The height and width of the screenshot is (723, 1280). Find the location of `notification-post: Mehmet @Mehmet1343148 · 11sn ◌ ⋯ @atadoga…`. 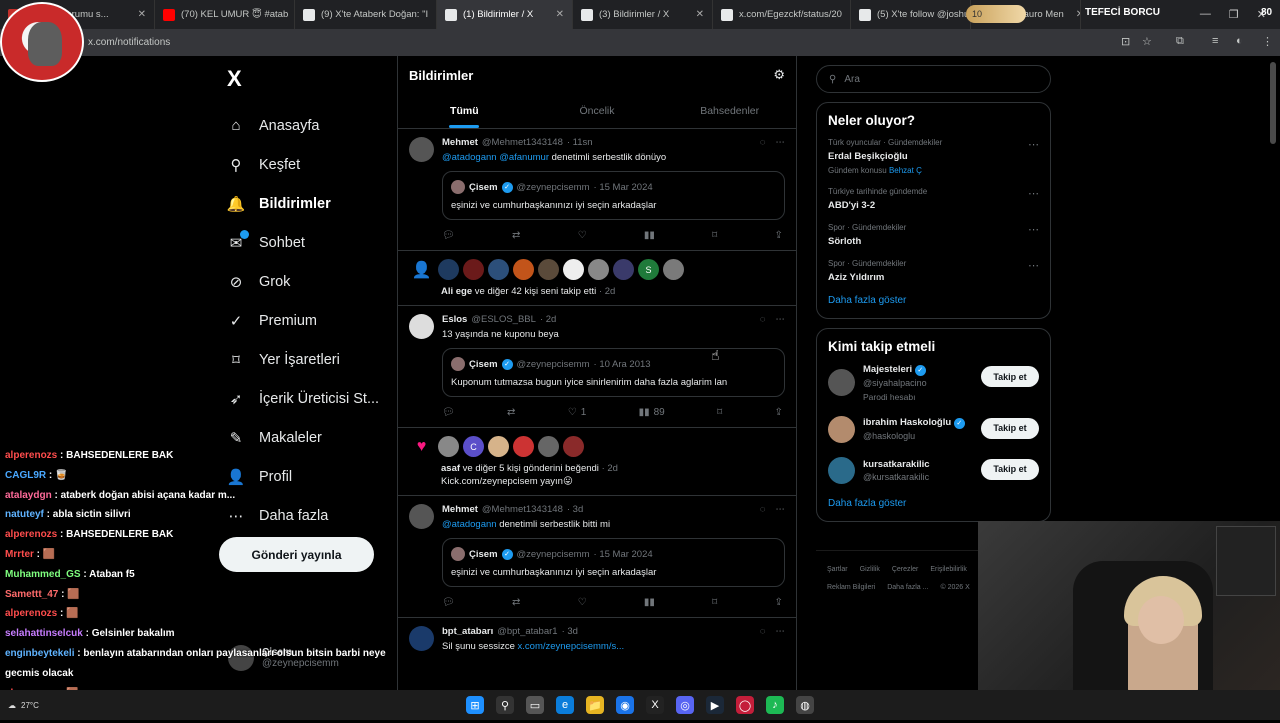

notification-post: Mehmet @Mehmet1343148 · 11sn ◌ ⋯ @atadoga… is located at coordinates (597, 190).